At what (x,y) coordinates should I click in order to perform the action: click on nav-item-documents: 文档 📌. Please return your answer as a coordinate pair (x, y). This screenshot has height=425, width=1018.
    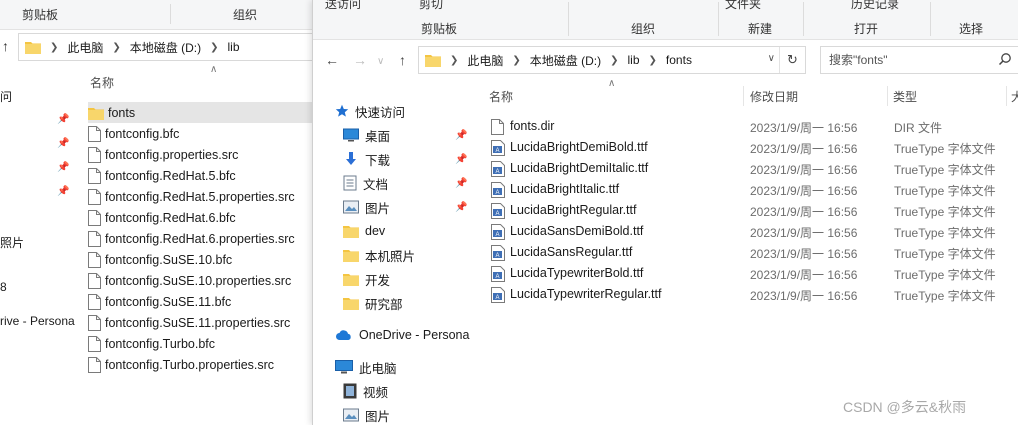
    Looking at the image, I should click on (405, 183).